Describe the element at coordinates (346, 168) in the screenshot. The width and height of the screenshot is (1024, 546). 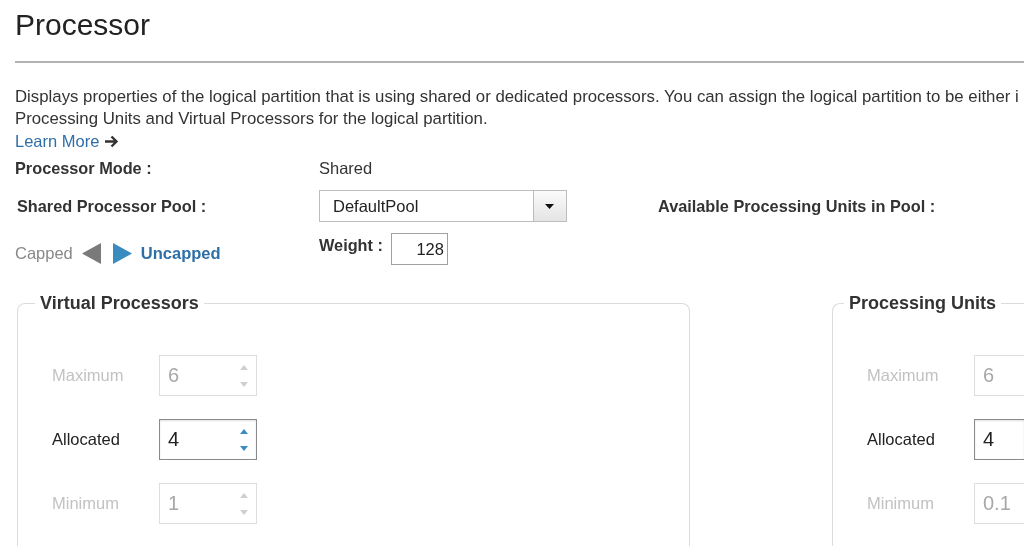
I see `field-value: Shared` at that location.